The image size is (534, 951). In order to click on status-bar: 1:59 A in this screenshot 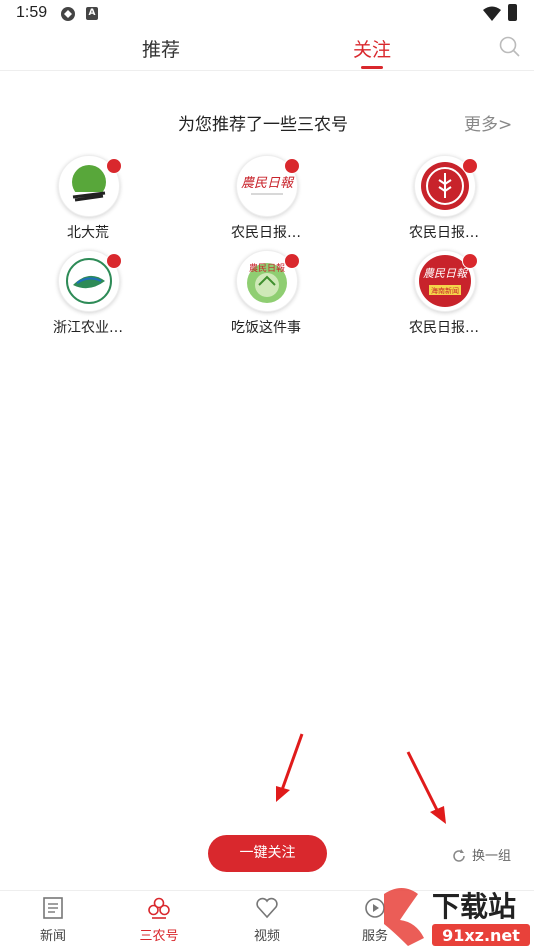, I will do `click(267, 14)`.